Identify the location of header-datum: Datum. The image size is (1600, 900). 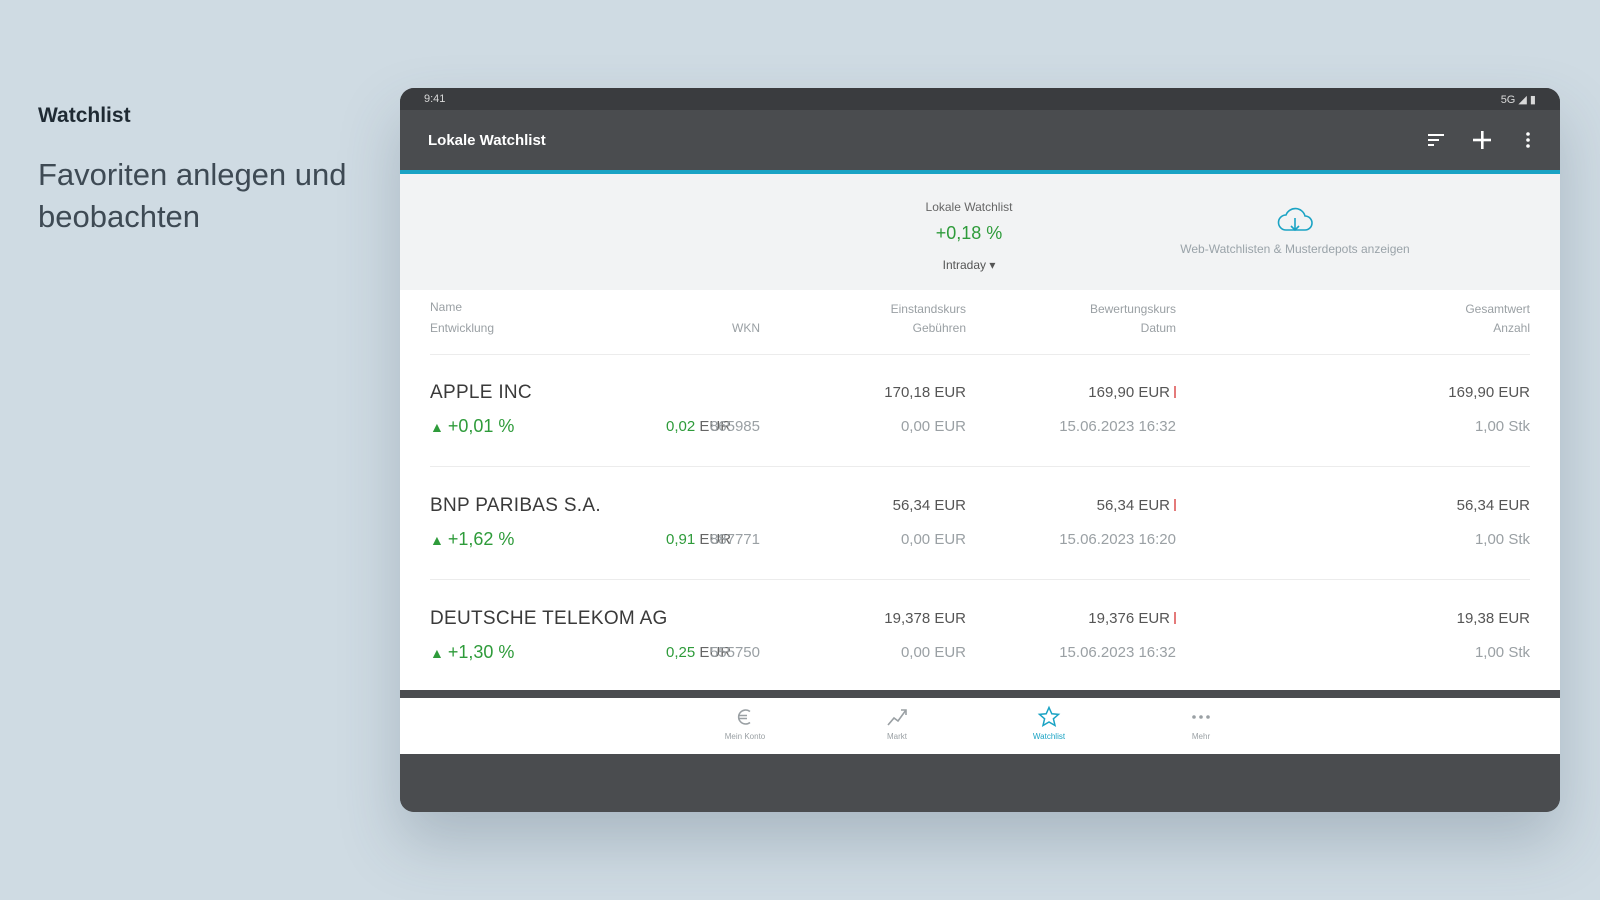
(1158, 328).